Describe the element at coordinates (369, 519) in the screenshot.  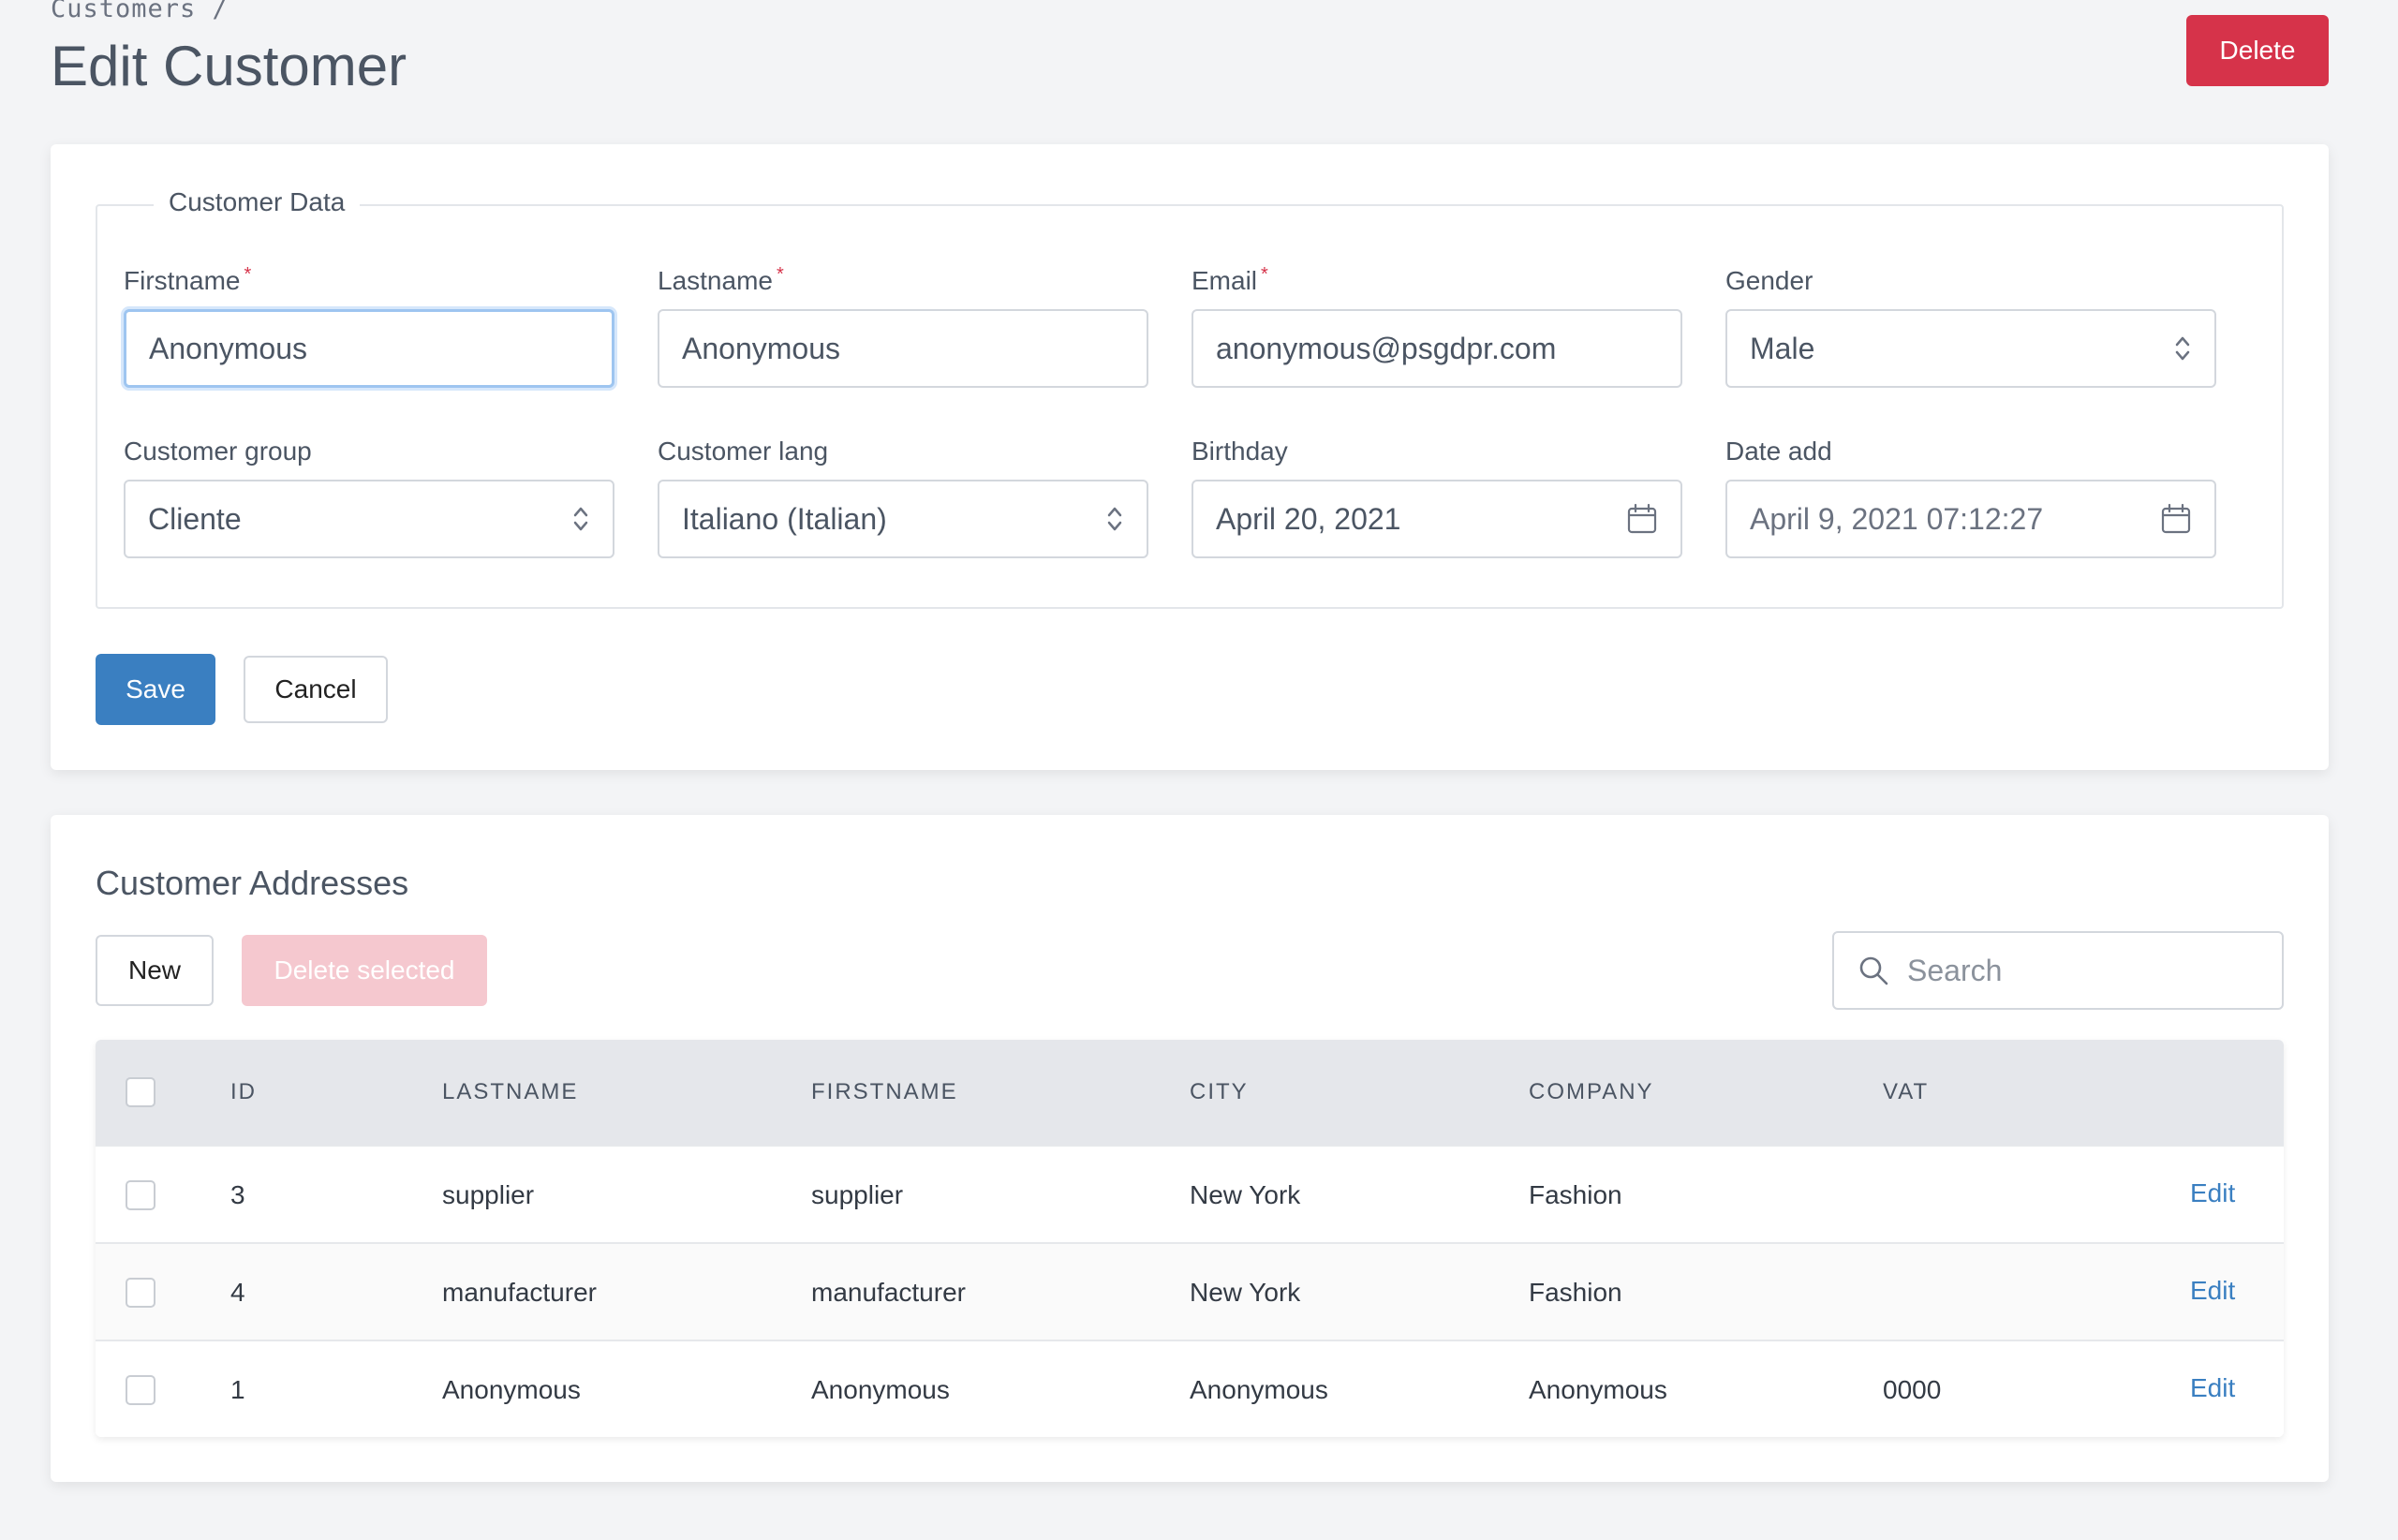
I see `customer-group-select: Cliente` at that location.